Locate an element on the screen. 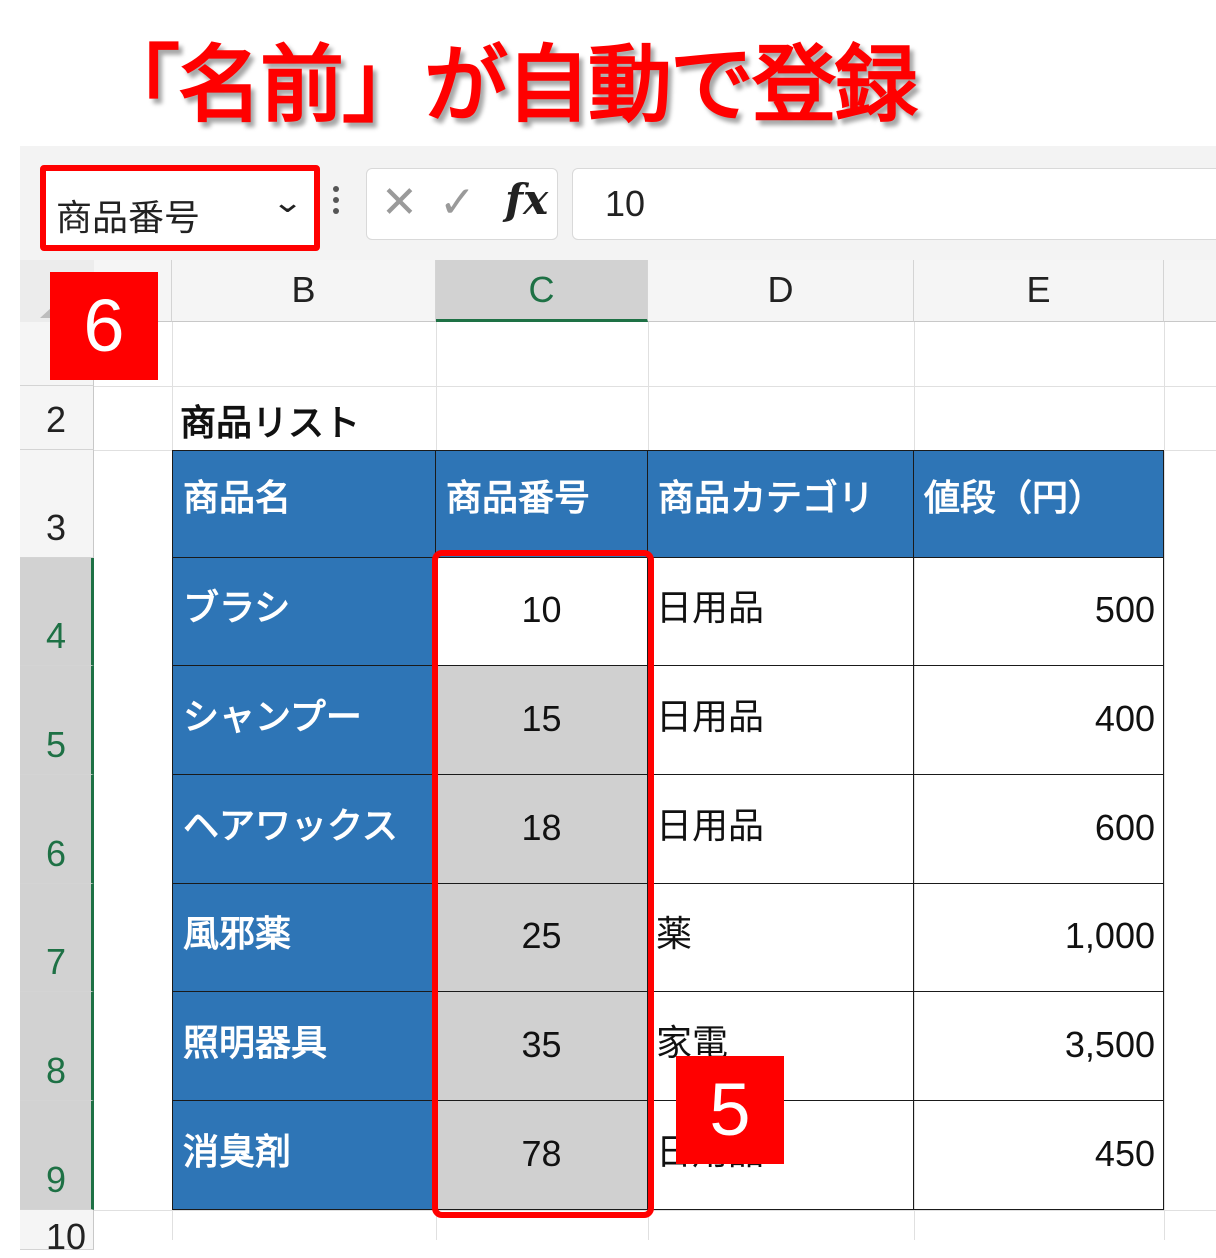 This screenshot has width=1216, height=1258. selection-highlight is located at coordinates (543, 884).